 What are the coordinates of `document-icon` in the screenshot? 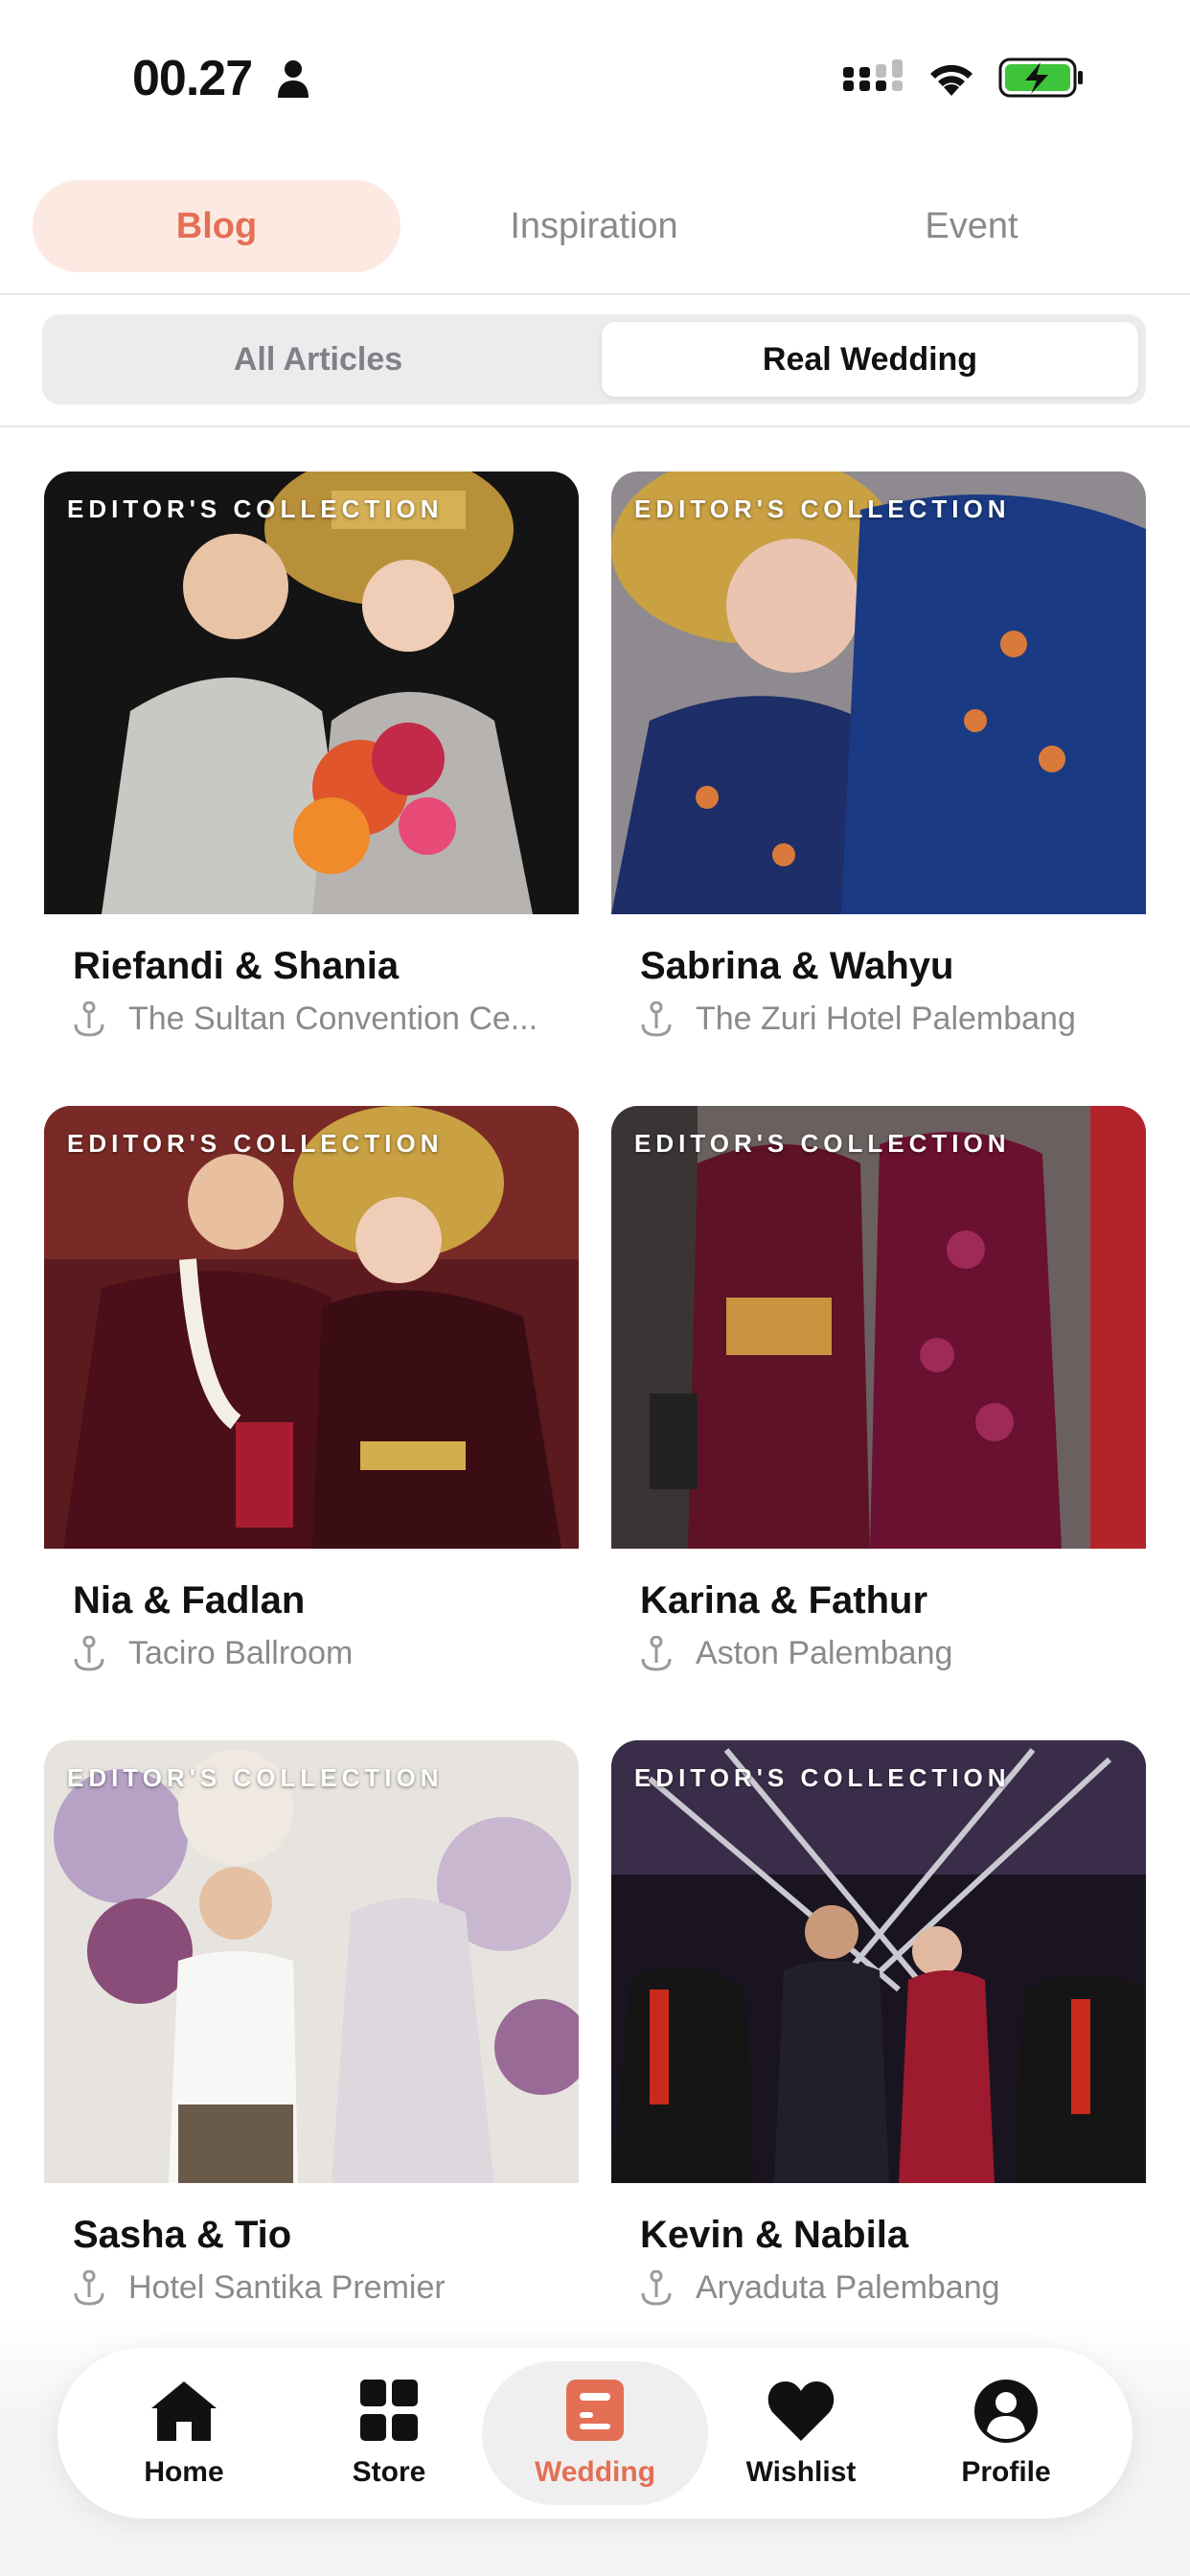 It's located at (595, 2410).